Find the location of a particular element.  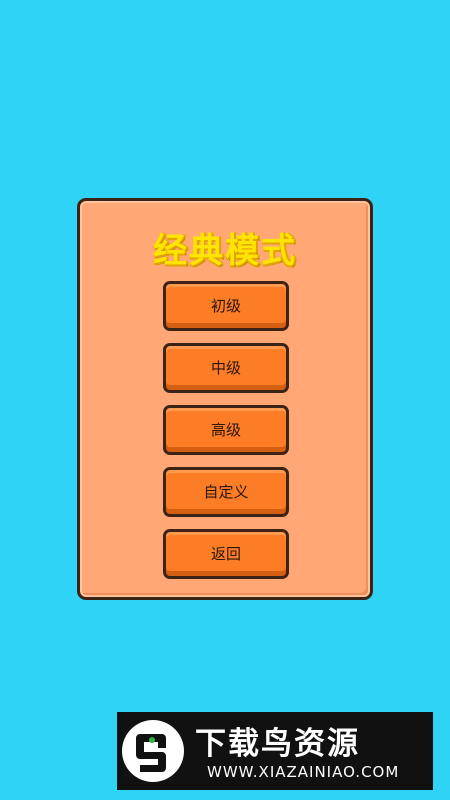

intermediate-button: 中级 is located at coordinates (226, 368).